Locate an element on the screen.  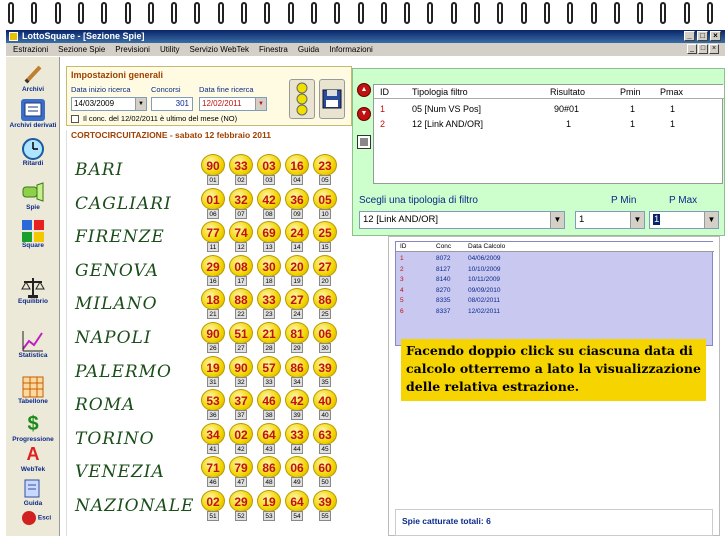
menu-sezione-spie: Sezione Spie is located at coordinates (81, 49).